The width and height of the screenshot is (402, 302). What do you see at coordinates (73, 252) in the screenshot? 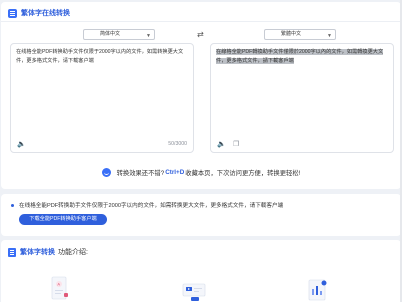
I see `features-subtitle: 功能介绍:` at bounding box center [73, 252].